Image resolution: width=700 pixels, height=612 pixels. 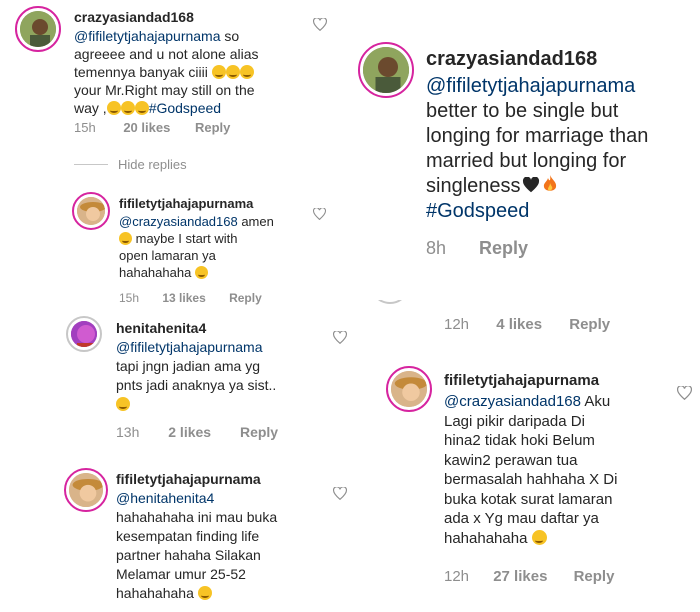 I want to click on comment-meta: 15h 20 likes Reply, so click(x=152, y=127).